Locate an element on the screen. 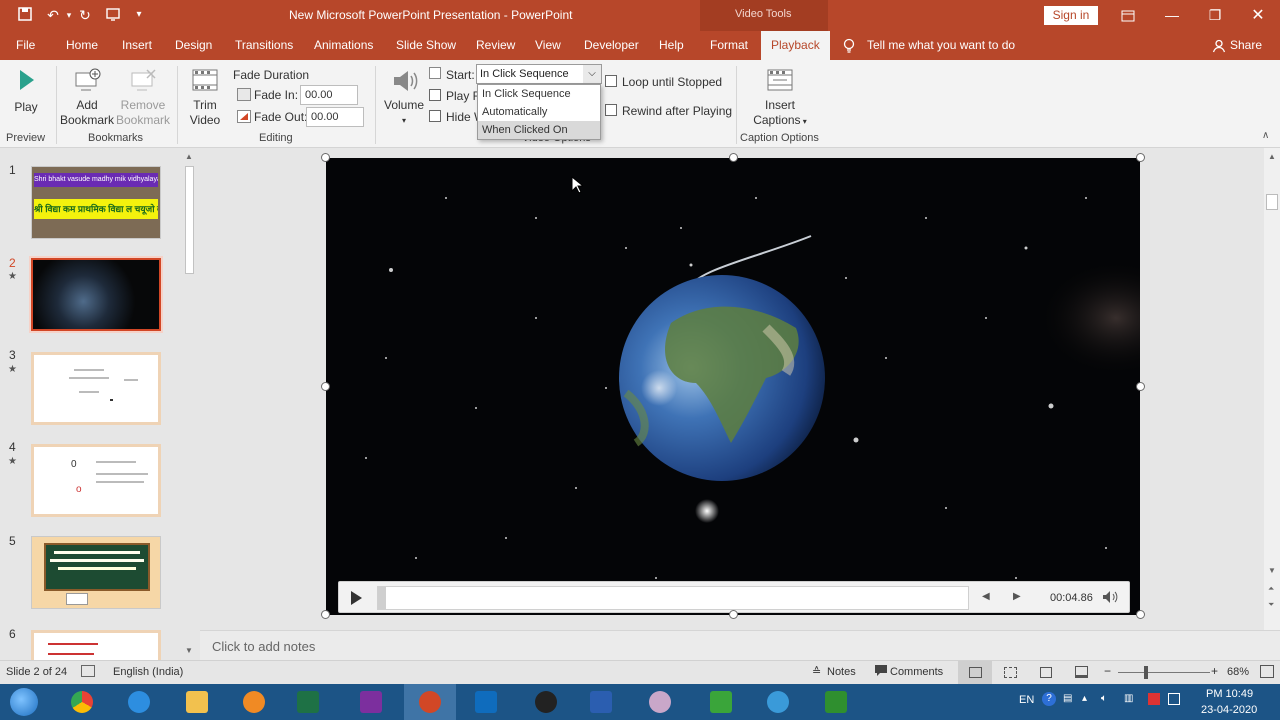 The width and height of the screenshot is (1280, 720). remove-bookmark-button: Remove Bookmark is located at coordinates (143, 98).